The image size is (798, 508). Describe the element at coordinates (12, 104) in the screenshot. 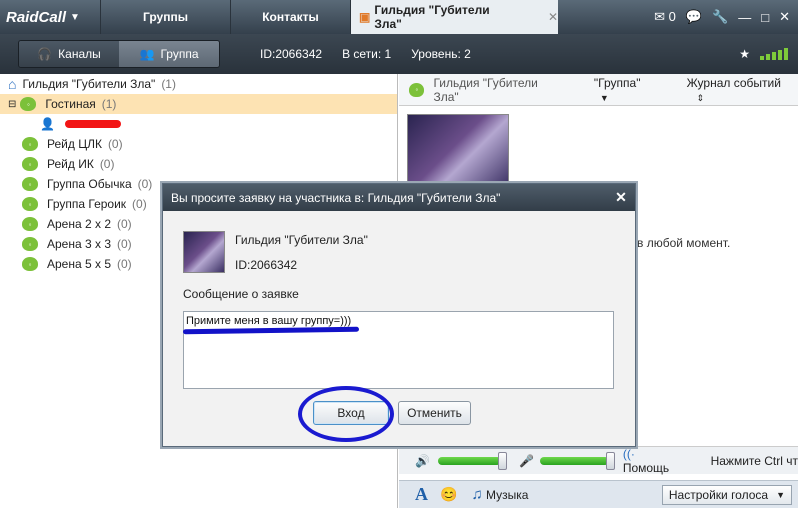

I see `collapse-icon: ⊟` at that location.